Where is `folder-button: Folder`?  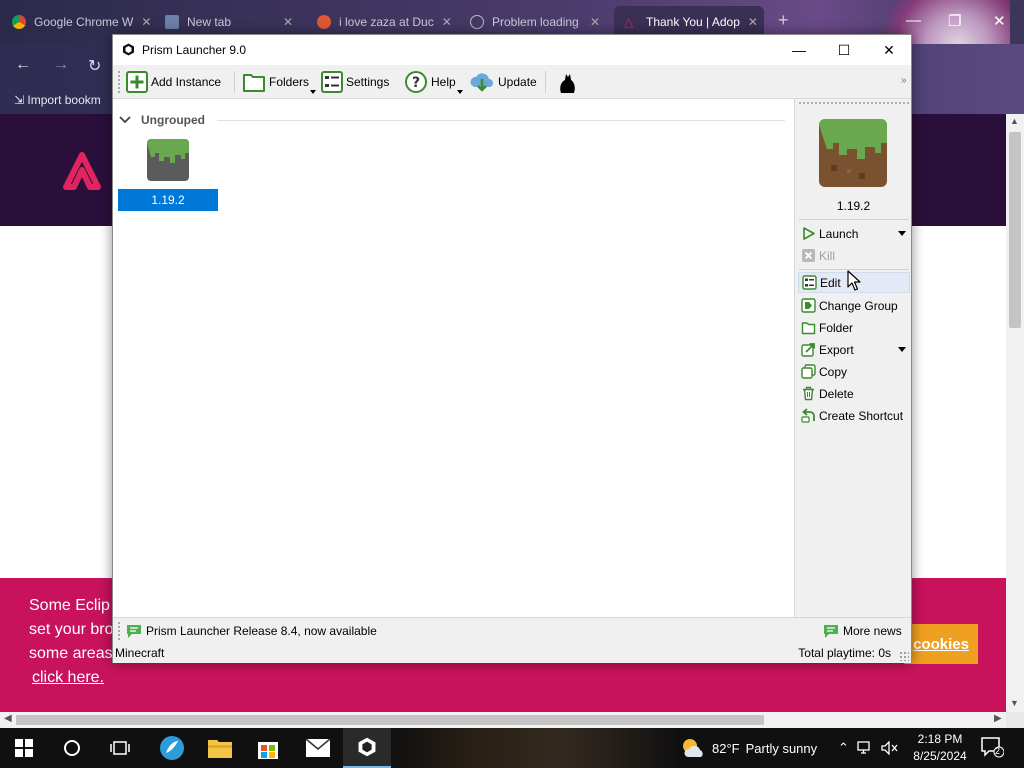 folder-button: Folder is located at coordinates (854, 327).